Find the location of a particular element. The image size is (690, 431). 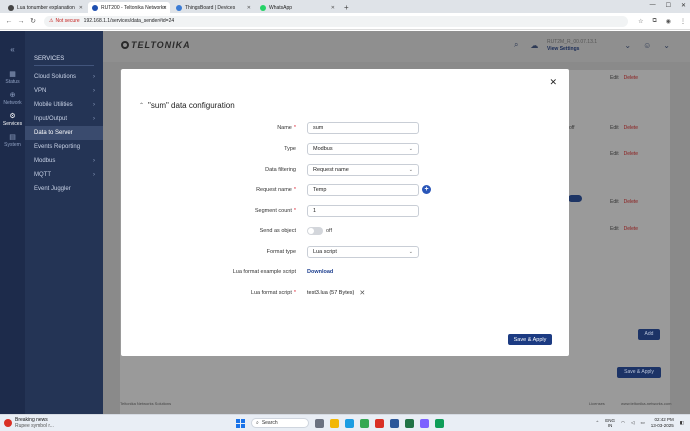

menu-icon: ⋮ is located at coordinates (683, 21).